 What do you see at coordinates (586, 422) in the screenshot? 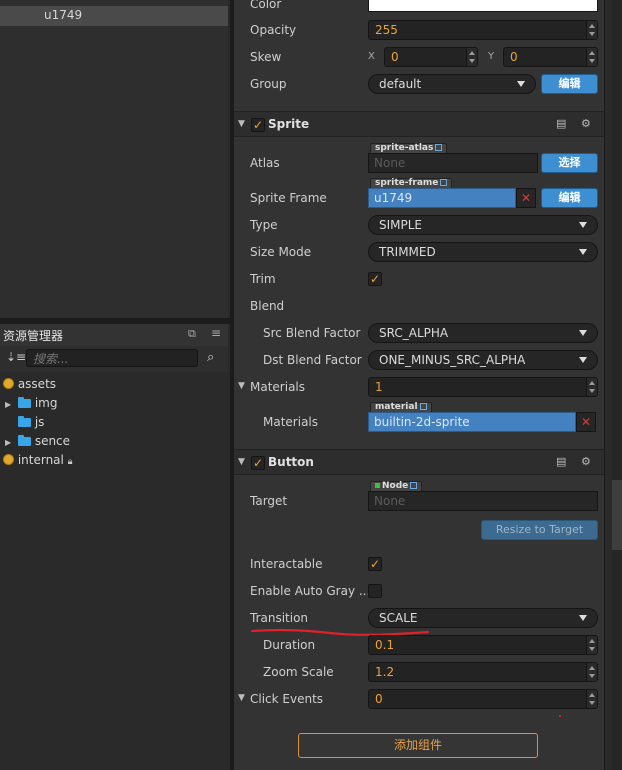
I see `clear-material-icon: ✕` at bounding box center [586, 422].